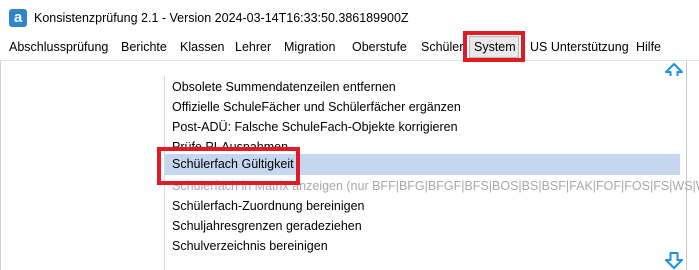 This screenshot has width=699, height=270. Describe the element at coordinates (648, 47) in the screenshot. I see `menu-hilfe: Hilfe` at that location.